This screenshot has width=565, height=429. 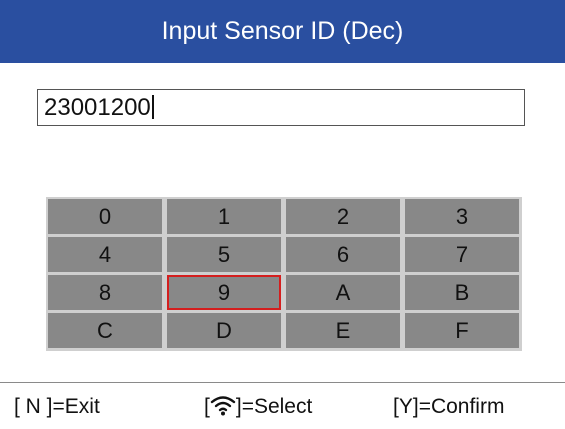 I want to click on page-title: Input Sensor ID (Dec), so click(x=282, y=31).